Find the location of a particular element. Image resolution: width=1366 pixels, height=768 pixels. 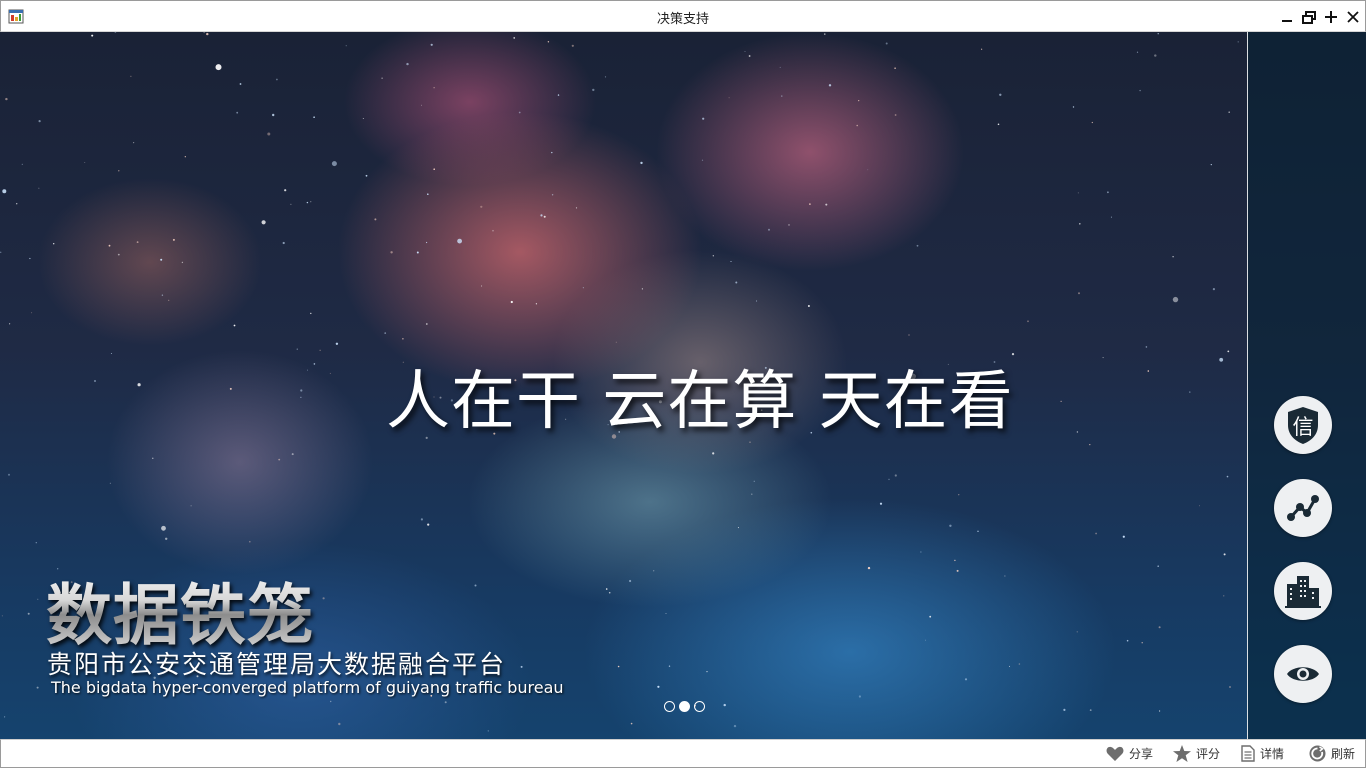

restore-button is located at coordinates (1309, 17).